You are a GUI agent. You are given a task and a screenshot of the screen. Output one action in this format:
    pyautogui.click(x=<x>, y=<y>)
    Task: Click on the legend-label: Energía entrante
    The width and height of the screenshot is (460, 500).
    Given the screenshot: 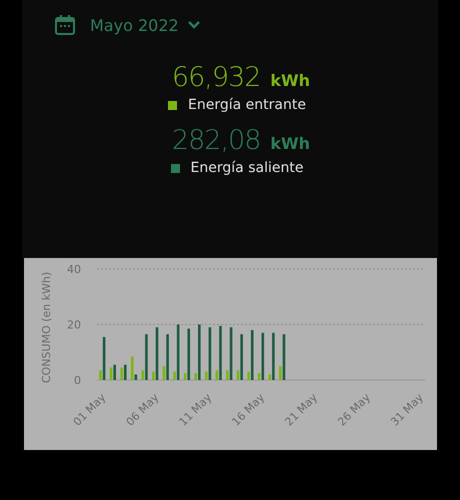 What is the action you would take?
    pyautogui.click(x=247, y=105)
    